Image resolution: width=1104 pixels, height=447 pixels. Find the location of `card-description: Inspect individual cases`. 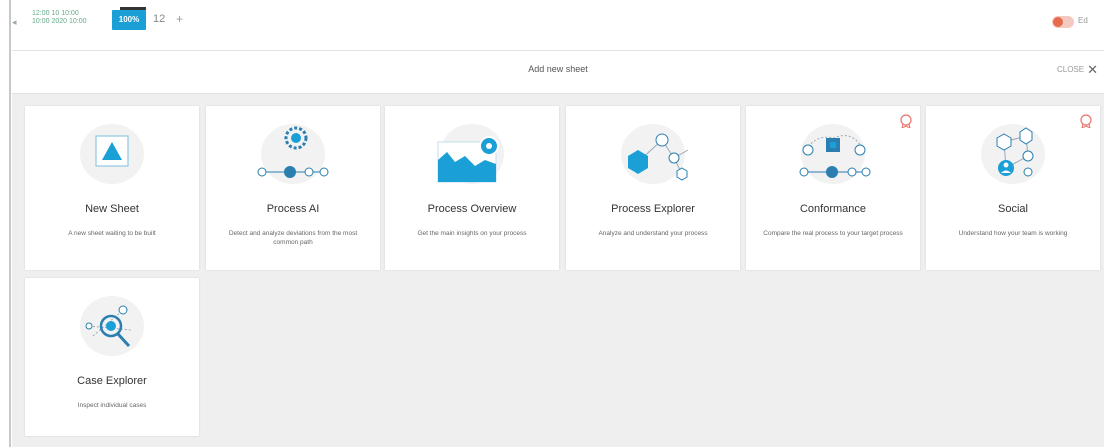

card-description: Inspect individual cases is located at coordinates (112, 405).